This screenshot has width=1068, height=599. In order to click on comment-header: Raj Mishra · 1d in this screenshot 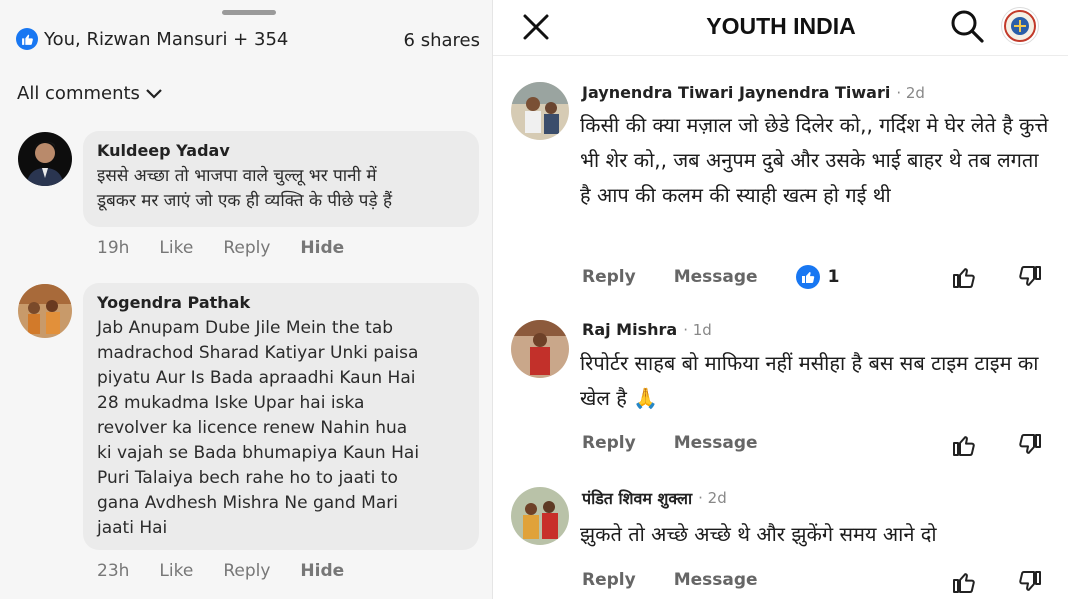, I will do `click(647, 329)`.